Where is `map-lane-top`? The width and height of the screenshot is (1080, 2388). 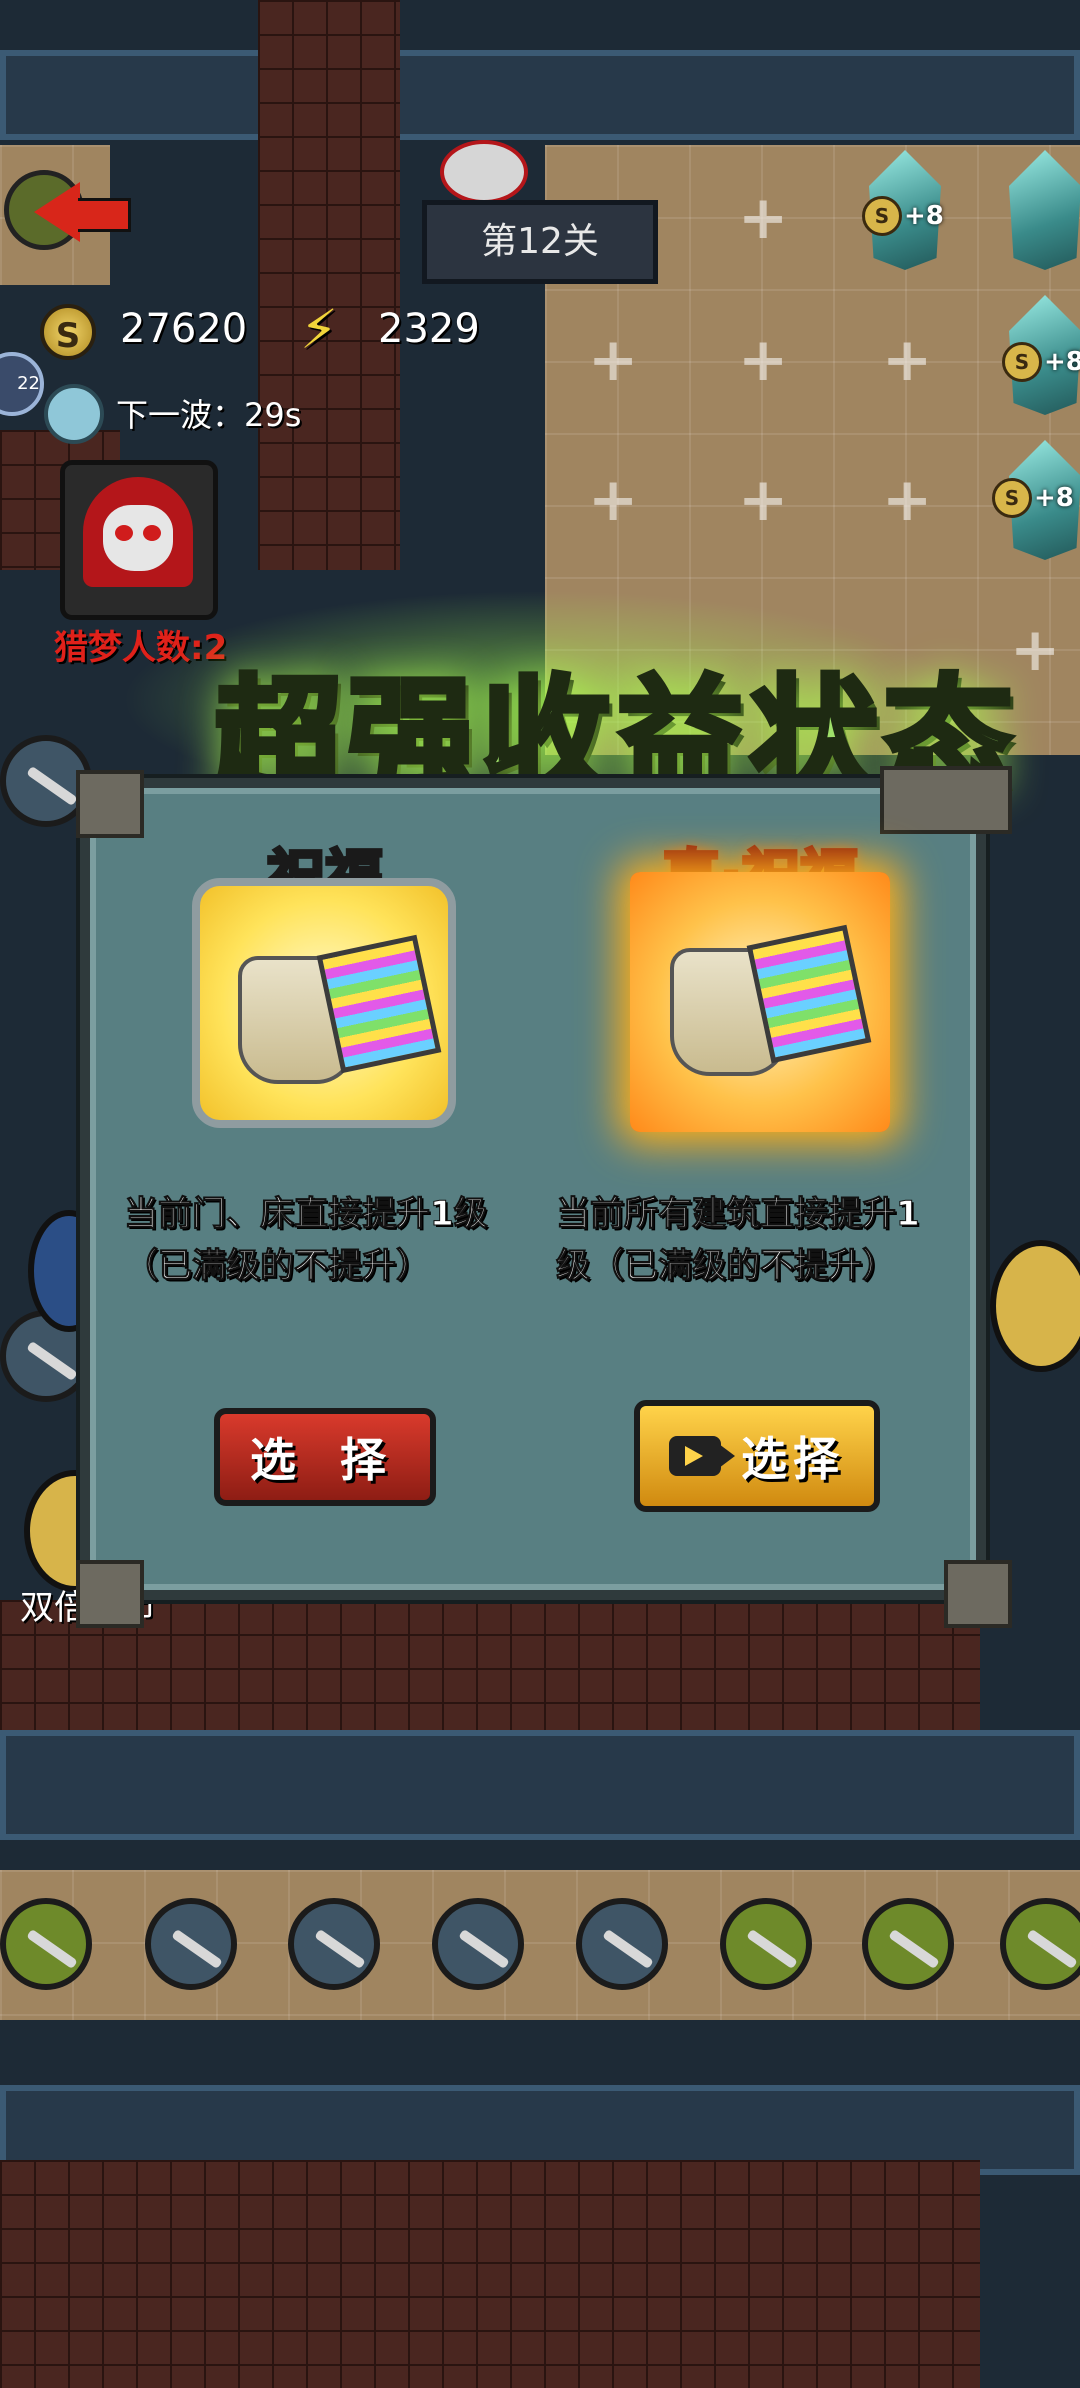
map-lane-top is located at coordinates (540, 95).